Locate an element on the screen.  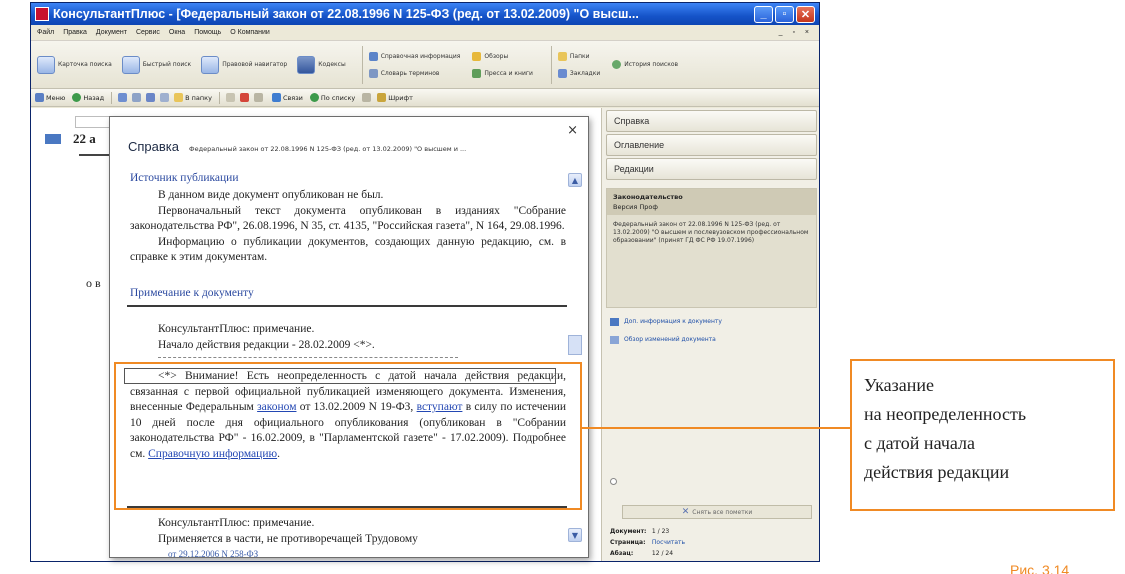
tab-contents: Оглавление is located at coordinates (711, 145).